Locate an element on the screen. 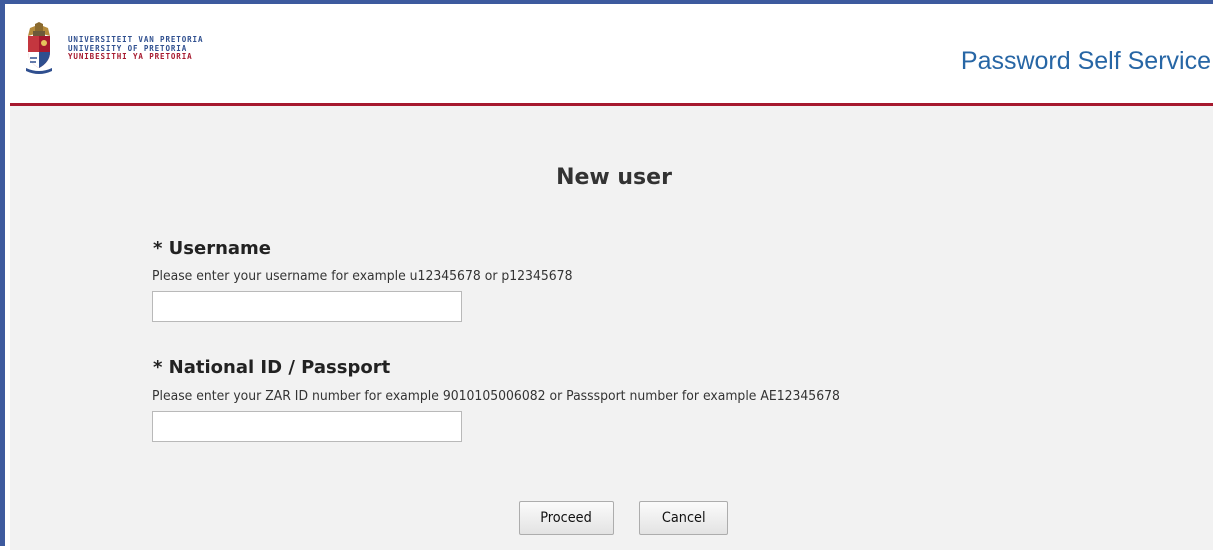 This screenshot has width=1213, height=550. proceed-button-label: Proceed is located at coordinates (566, 518).